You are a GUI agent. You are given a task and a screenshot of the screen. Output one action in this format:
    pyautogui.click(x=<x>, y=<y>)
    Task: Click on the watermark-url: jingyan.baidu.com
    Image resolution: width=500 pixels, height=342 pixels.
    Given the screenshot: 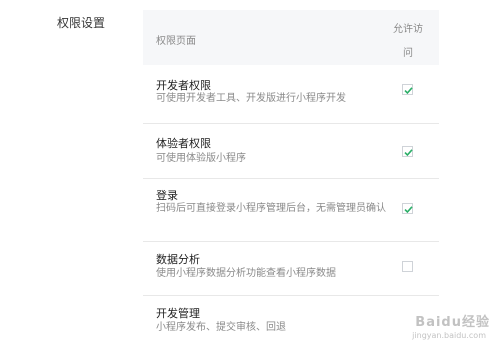 What is the action you would take?
    pyautogui.click(x=449, y=335)
    